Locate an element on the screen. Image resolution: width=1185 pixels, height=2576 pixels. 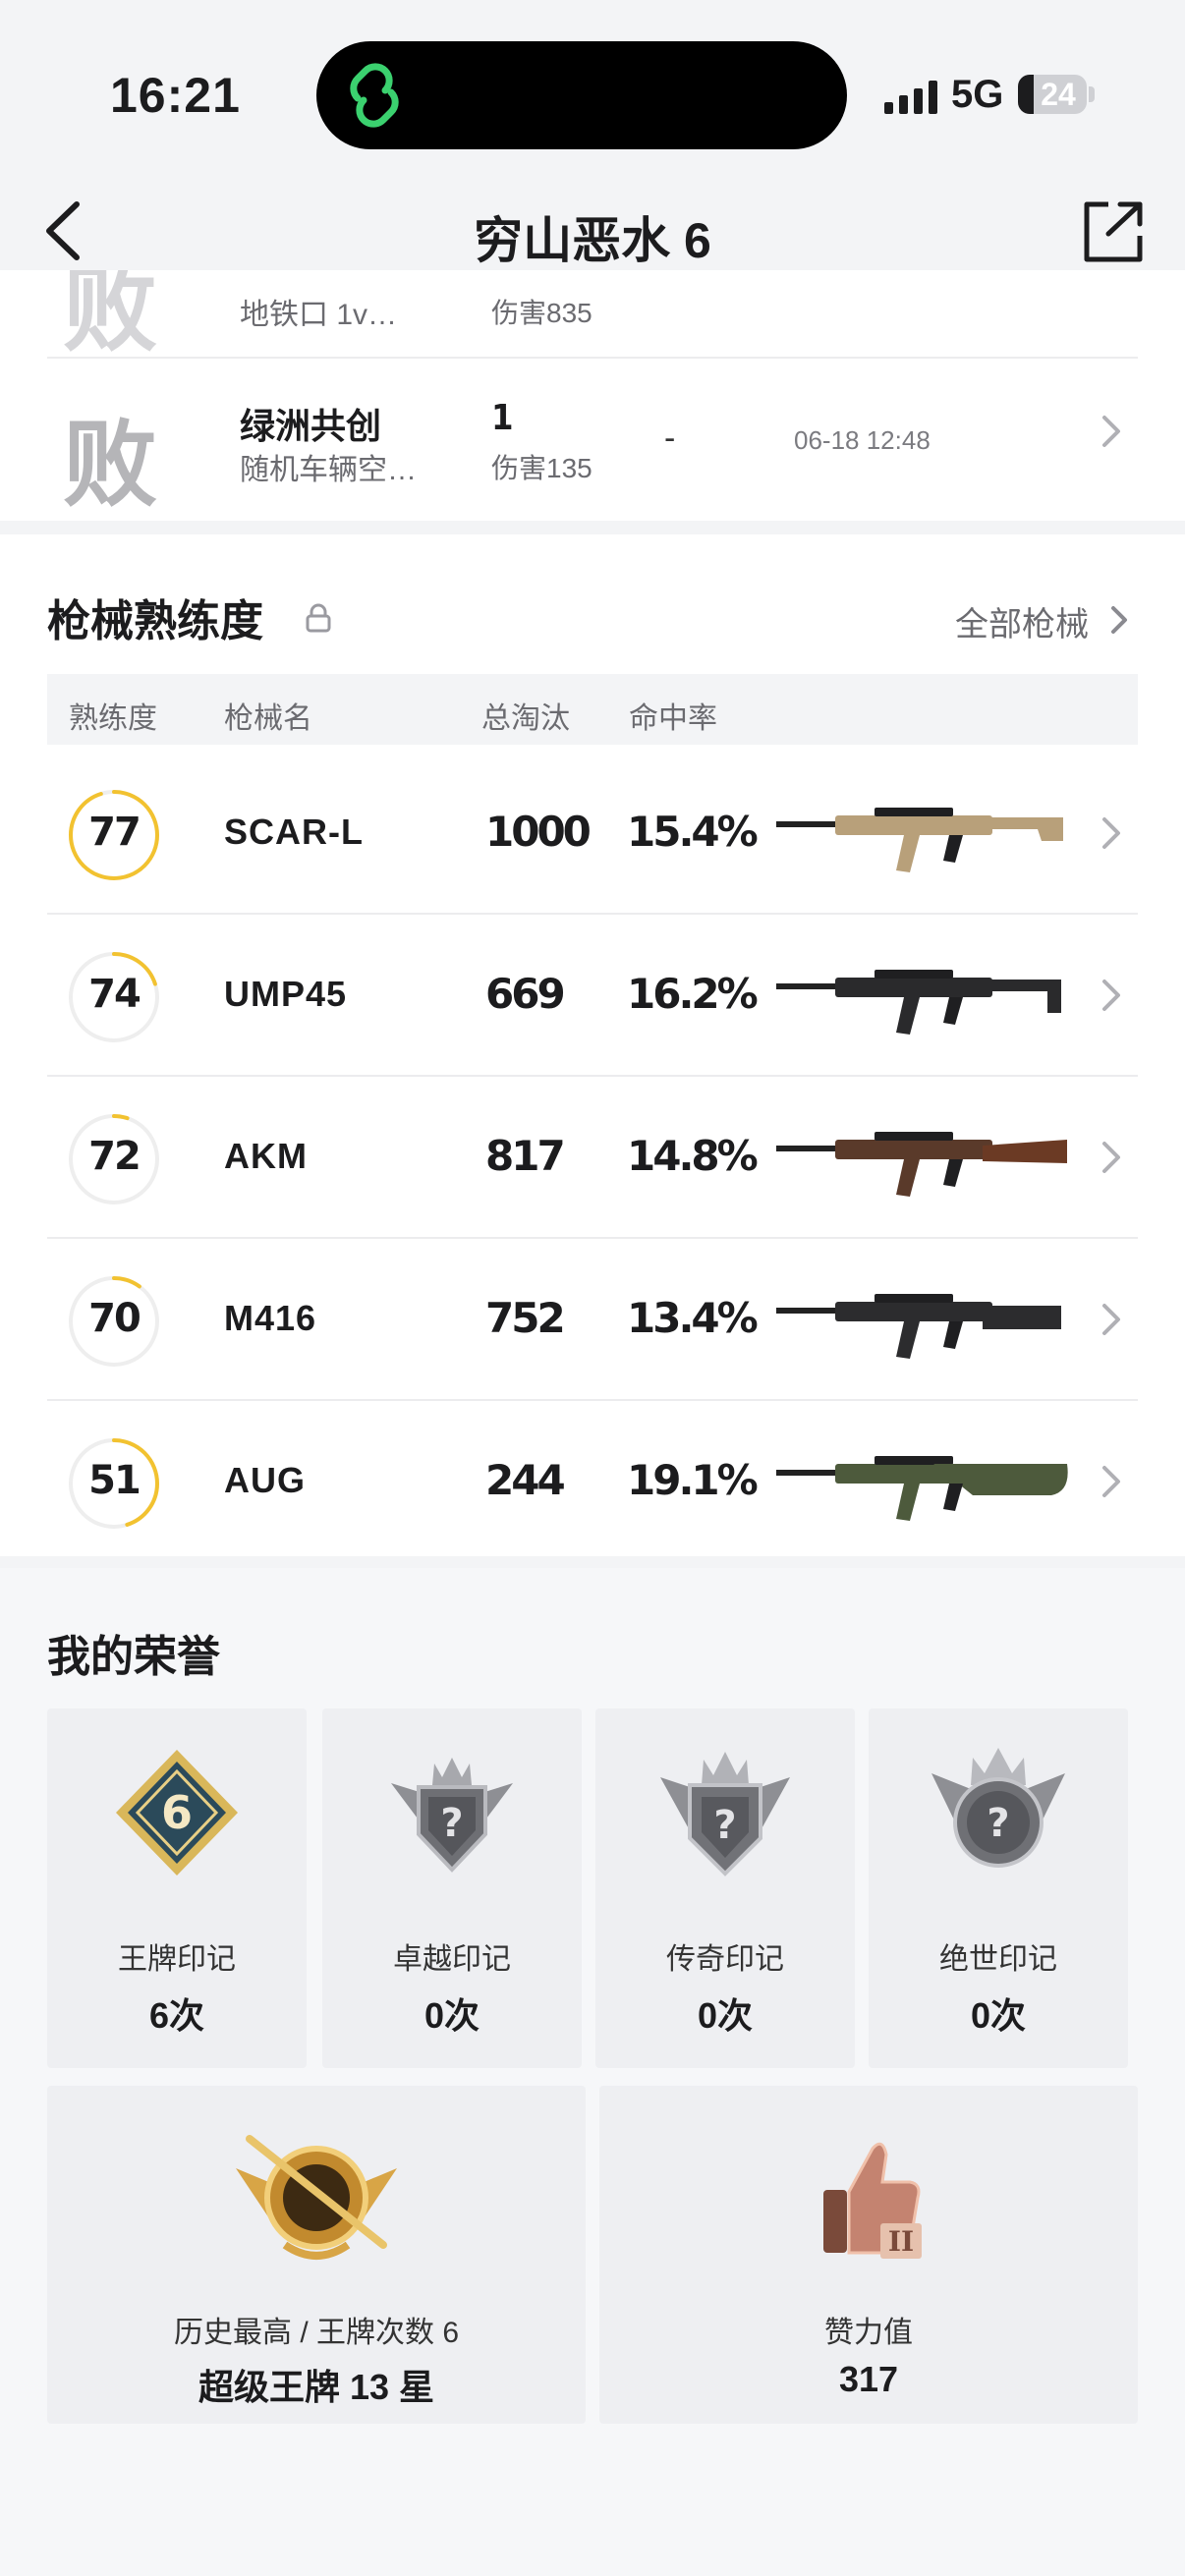
gun-table-header: 熟练度 枪械名 总淘汰 命中率 is located at coordinates (592, 709).